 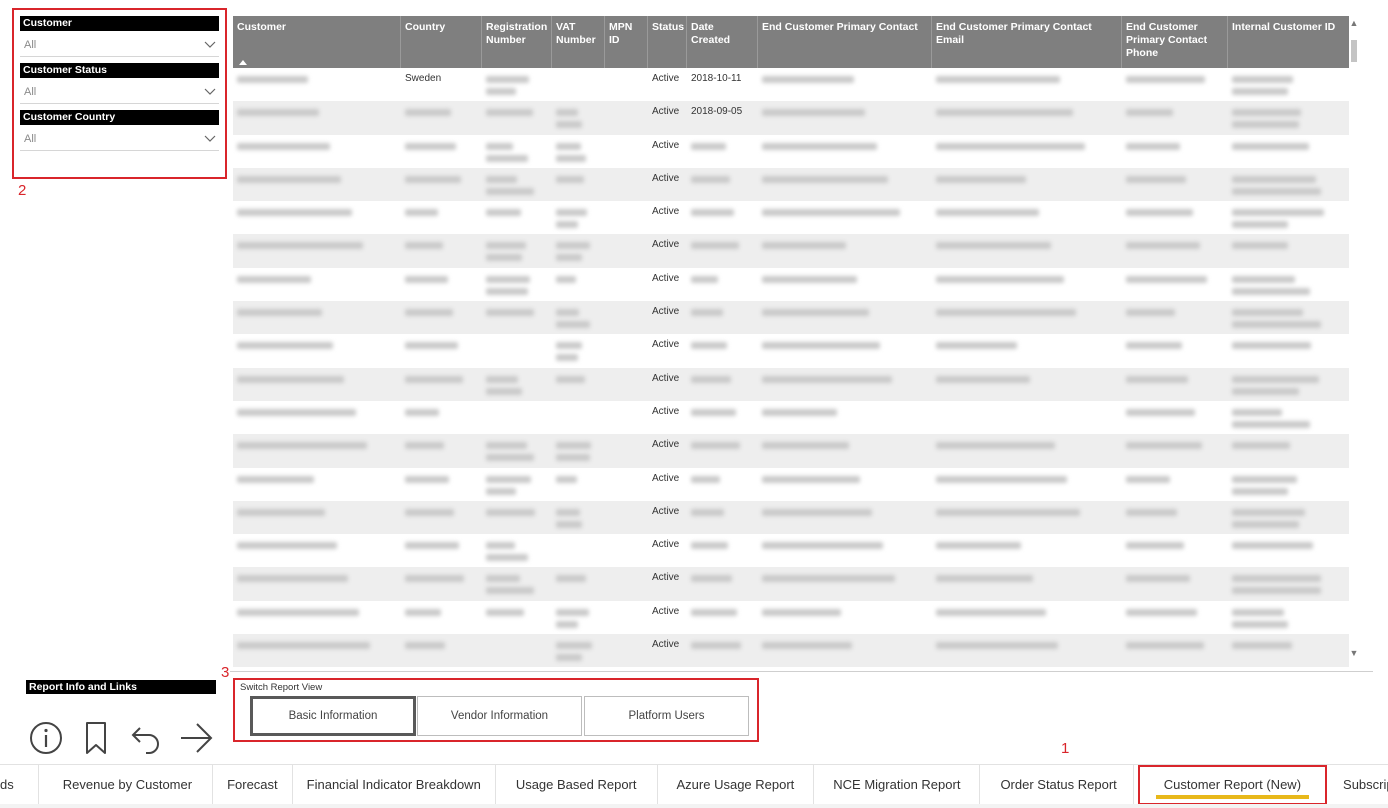 What do you see at coordinates (578, 42) in the screenshot?
I see `column-header-vat-number: VAT Number` at bounding box center [578, 42].